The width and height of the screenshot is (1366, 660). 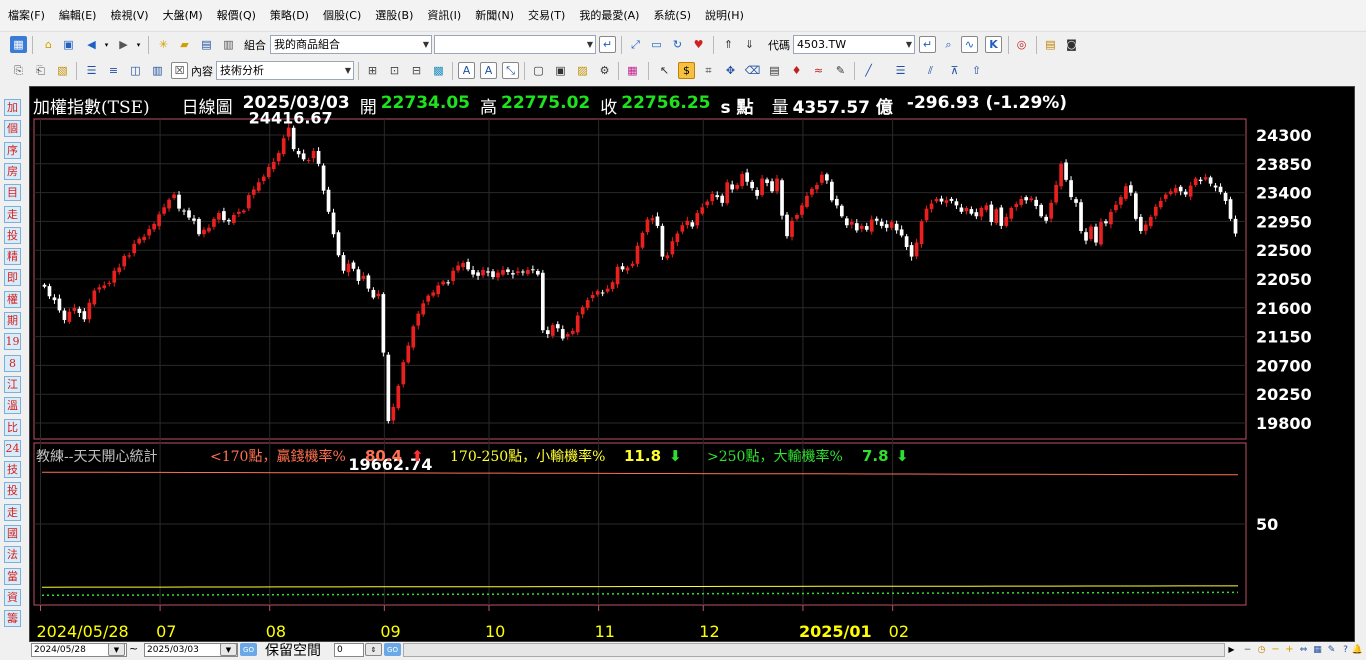 I want to click on paste-icon: ⎗, so click(x=40, y=70).